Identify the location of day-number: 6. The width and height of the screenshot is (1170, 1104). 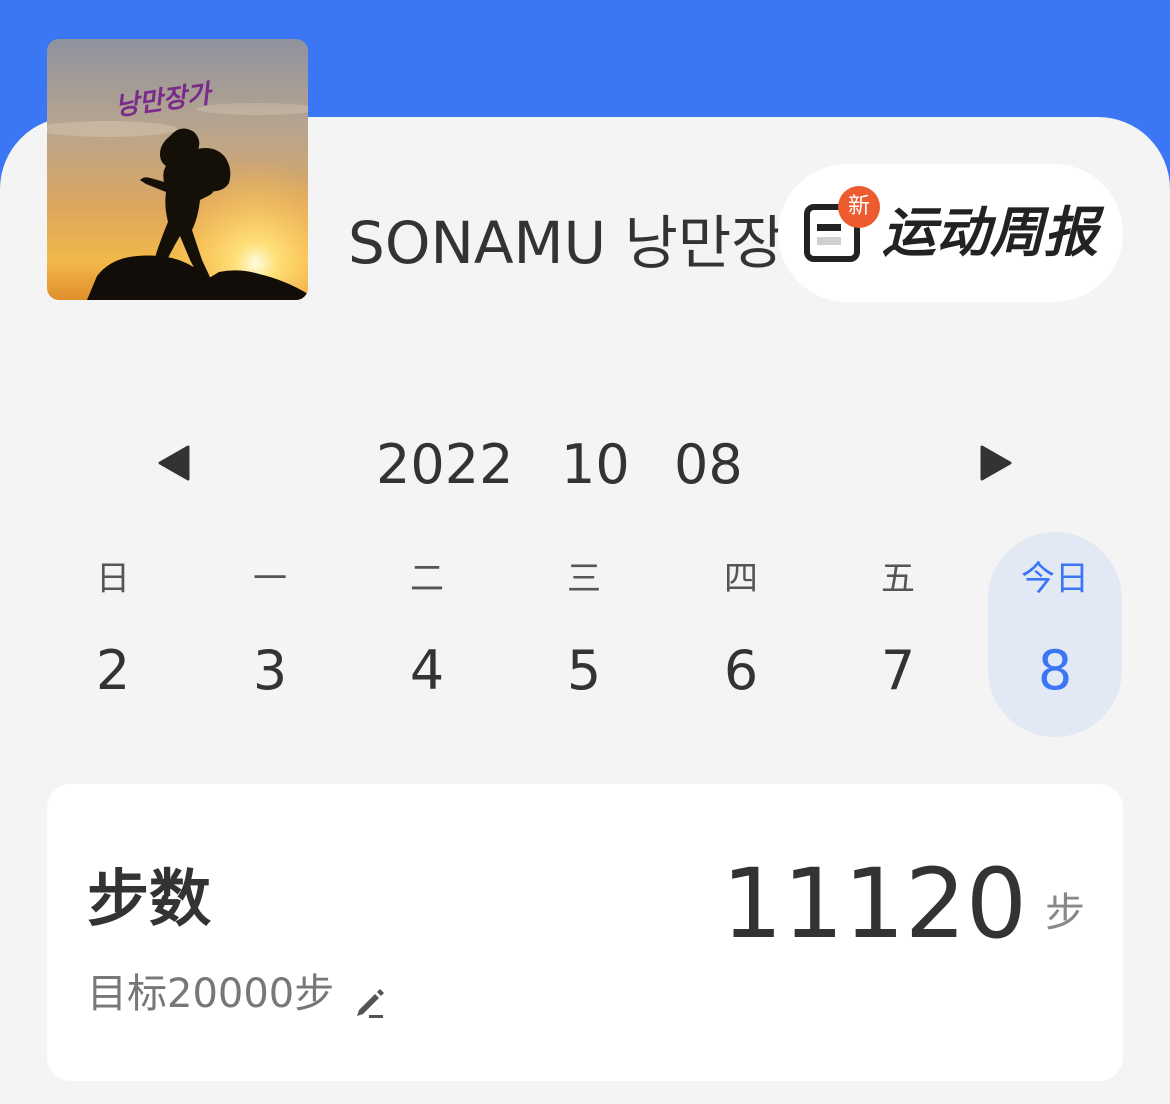
(741, 670).